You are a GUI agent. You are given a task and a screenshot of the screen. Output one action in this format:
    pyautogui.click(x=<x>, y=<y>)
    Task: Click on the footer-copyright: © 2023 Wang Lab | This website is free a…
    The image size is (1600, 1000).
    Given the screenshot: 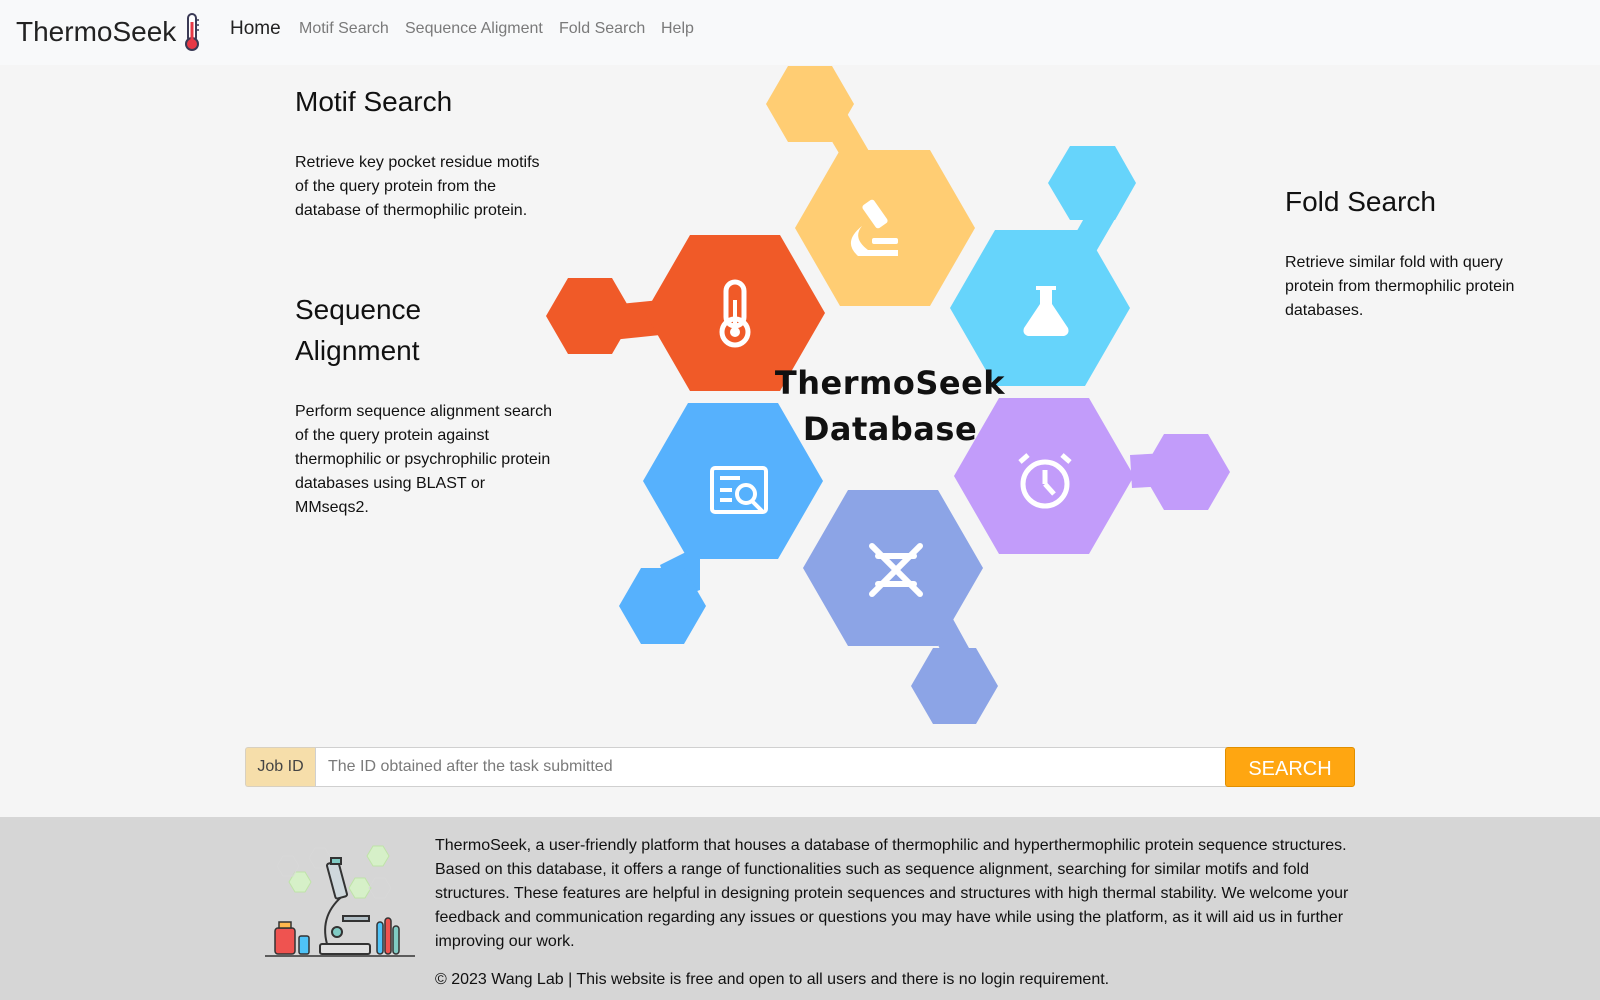 What is the action you would take?
    pyautogui.click(x=772, y=979)
    